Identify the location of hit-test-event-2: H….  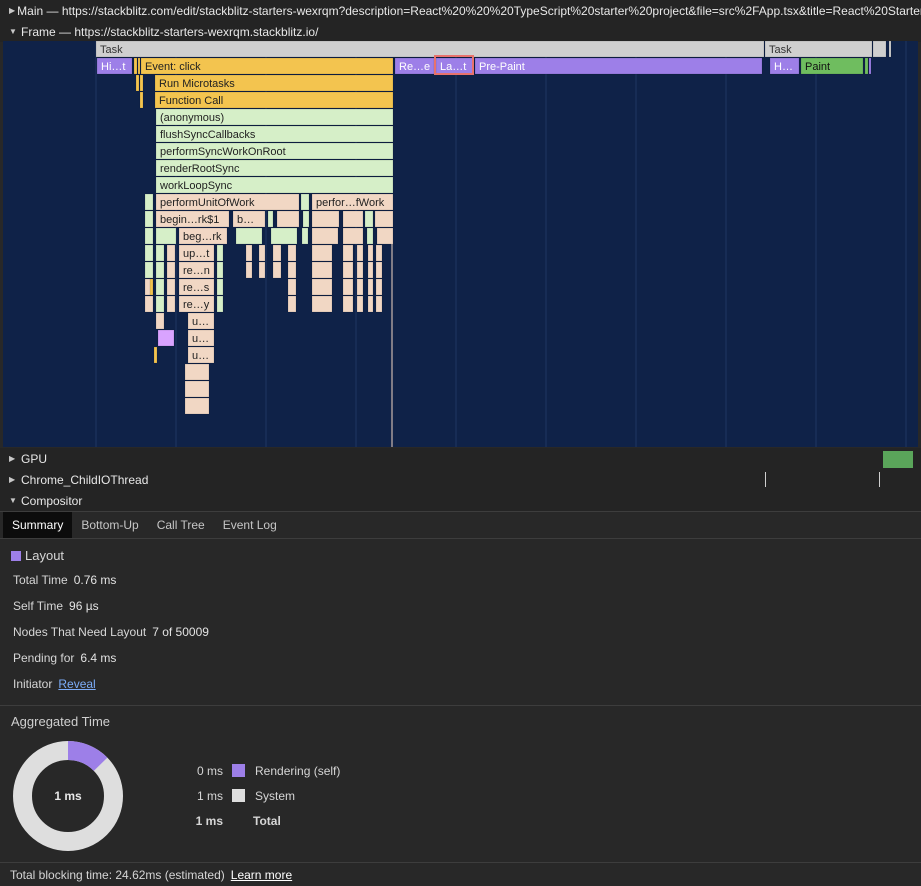
(784, 66).